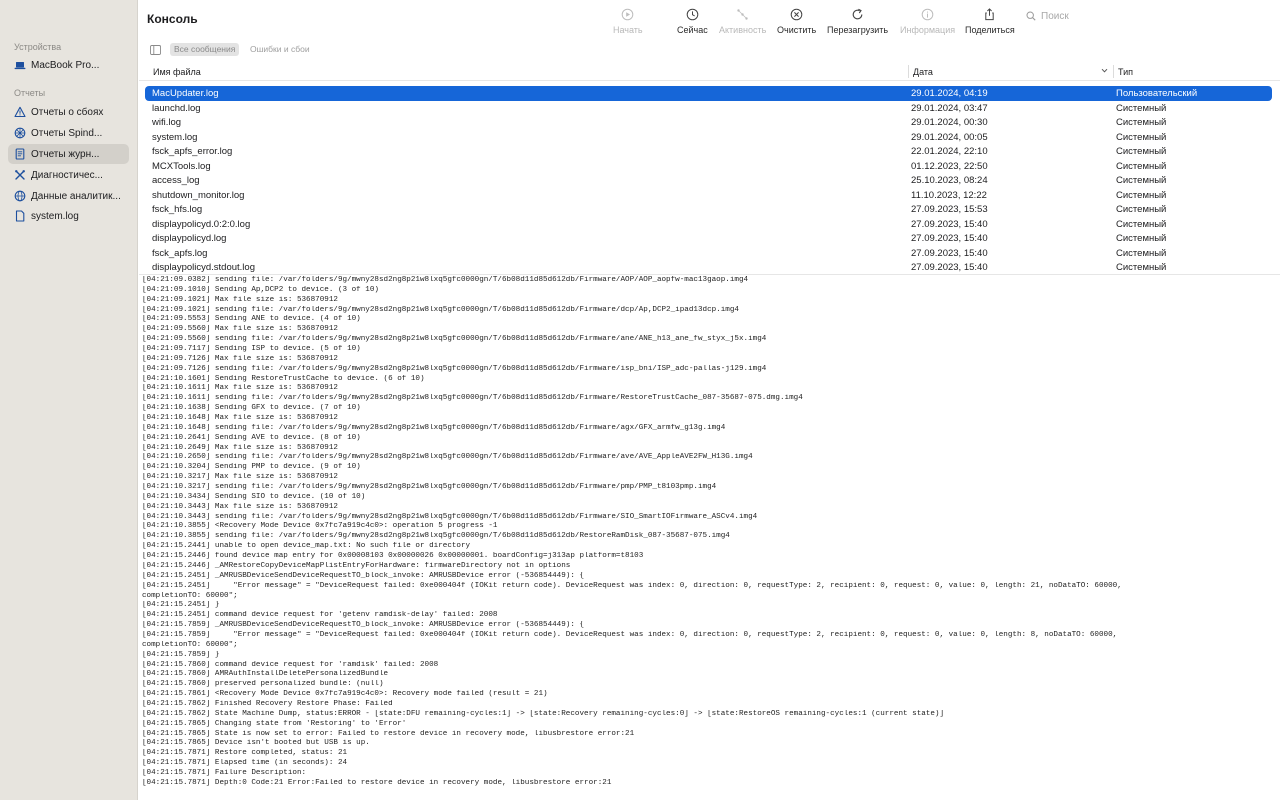  I want to click on share-icon, so click(990, 14).